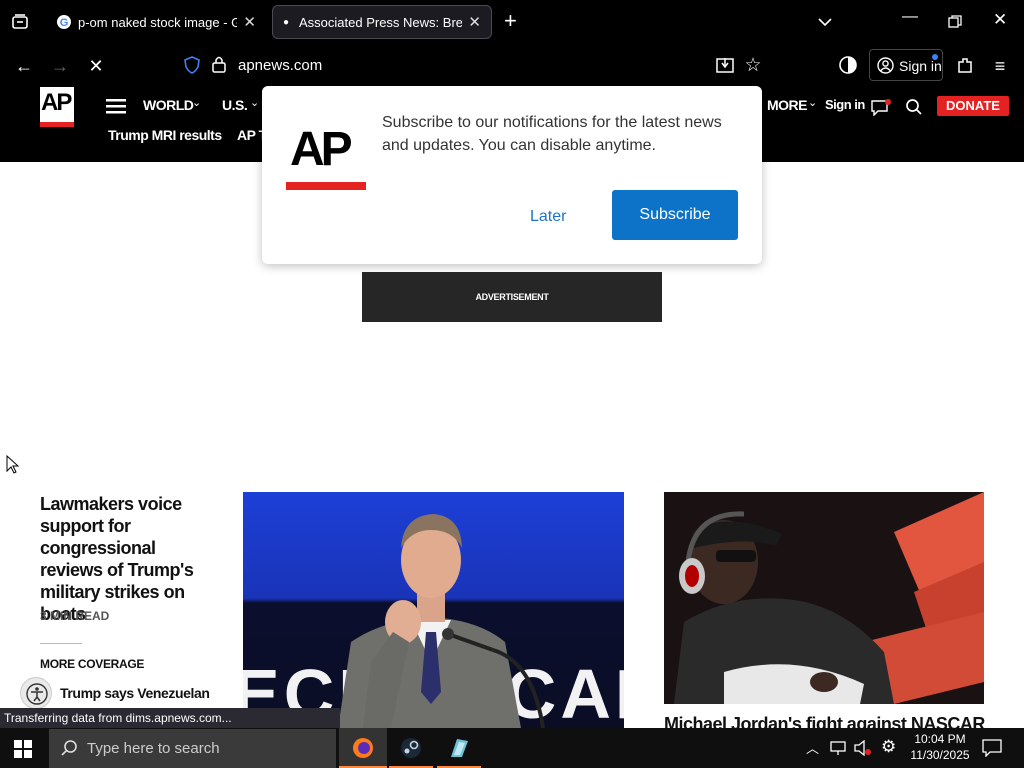  What do you see at coordinates (60, 66) in the screenshot?
I see `forward-icon: →` at bounding box center [60, 66].